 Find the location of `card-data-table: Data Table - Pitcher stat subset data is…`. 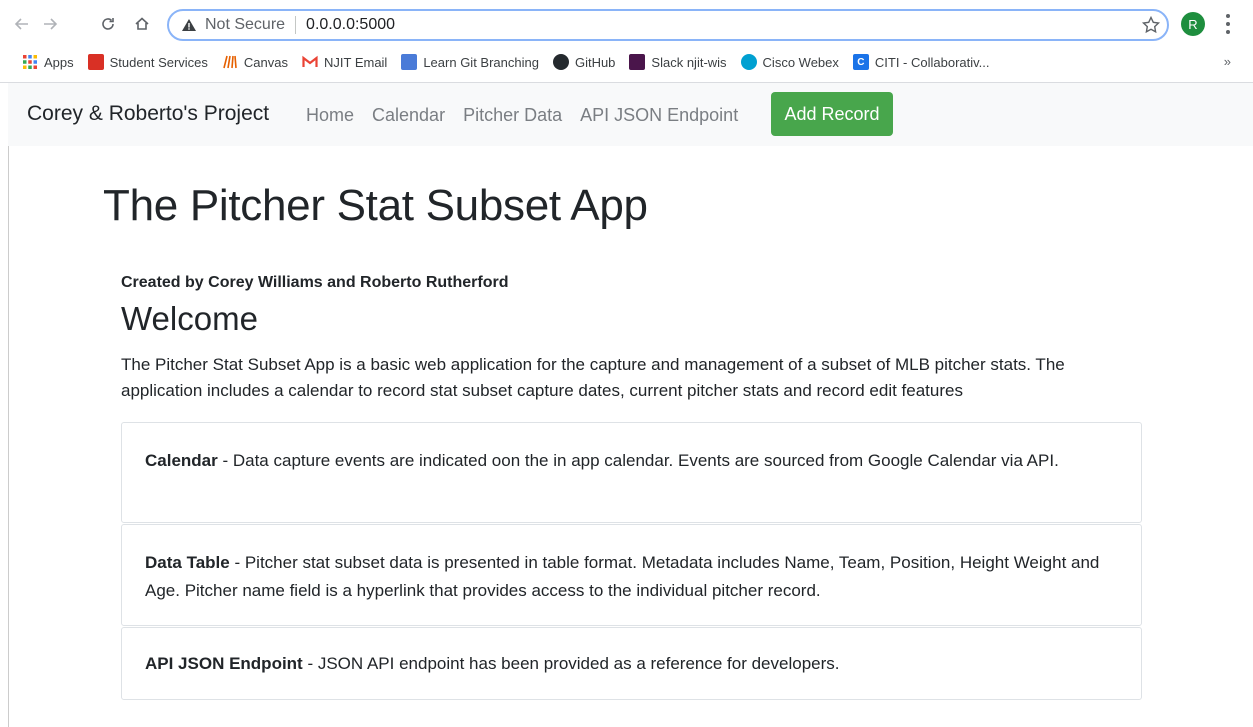

card-data-table: Data Table - Pitcher stat subset data is… is located at coordinates (631, 575).